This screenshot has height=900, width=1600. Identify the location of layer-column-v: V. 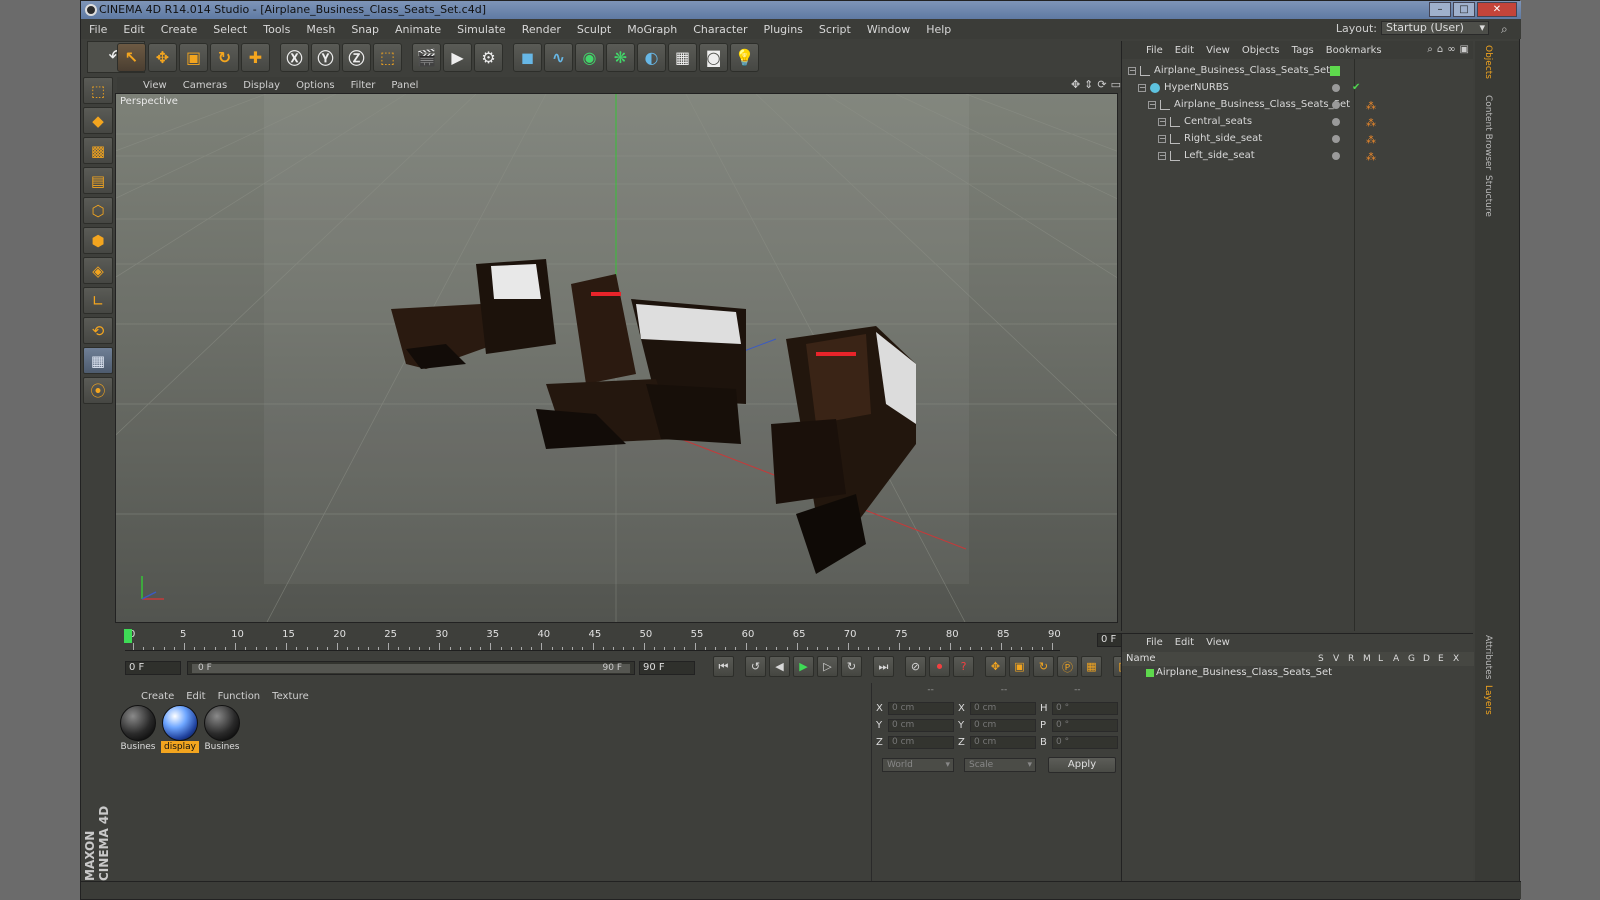
(1336, 659).